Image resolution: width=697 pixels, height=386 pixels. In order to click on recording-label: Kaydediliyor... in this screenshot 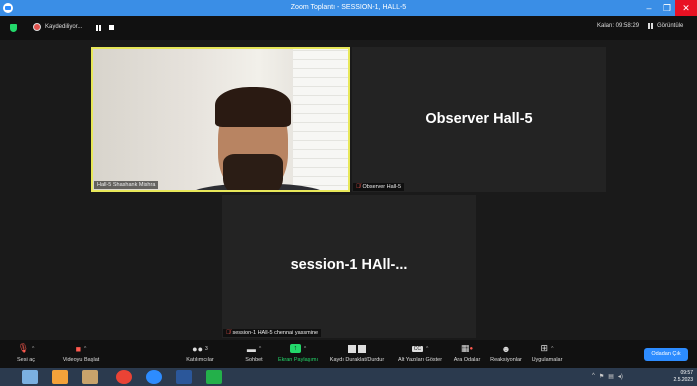, I will do `click(64, 27)`.